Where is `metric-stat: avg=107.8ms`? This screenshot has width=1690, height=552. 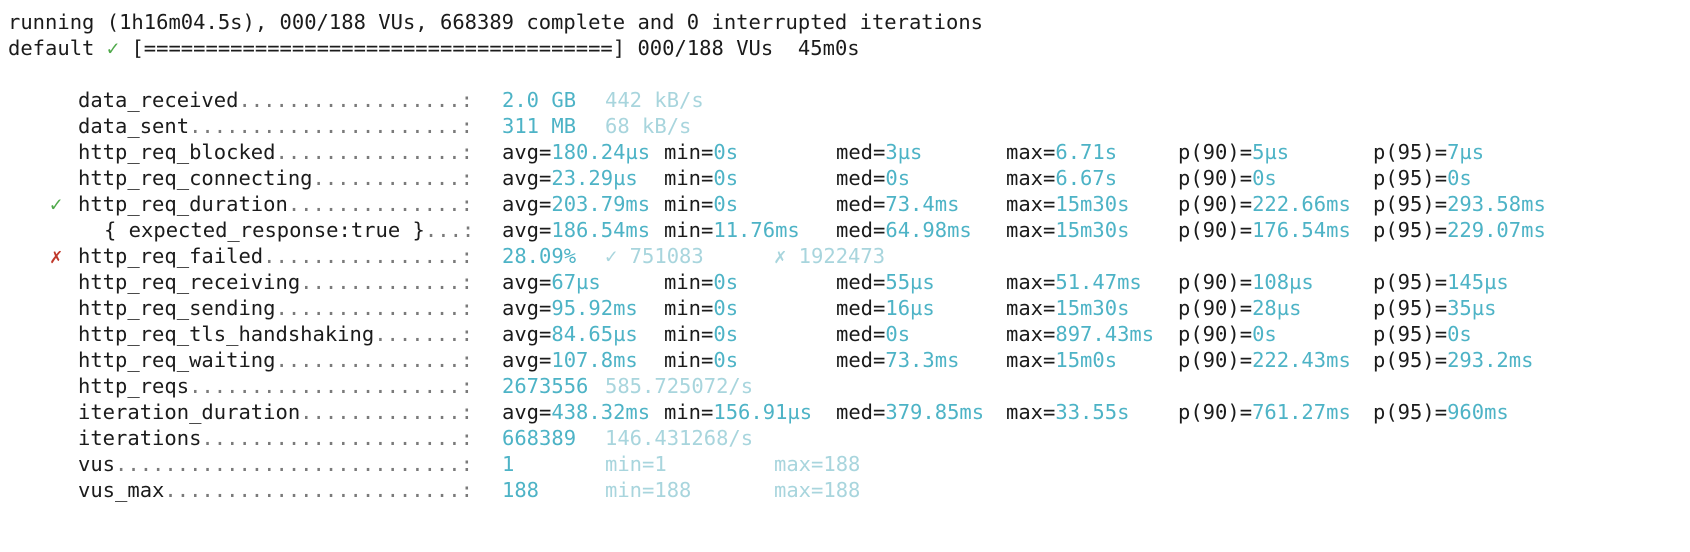
metric-stat: avg=107.8ms is located at coordinates (570, 360).